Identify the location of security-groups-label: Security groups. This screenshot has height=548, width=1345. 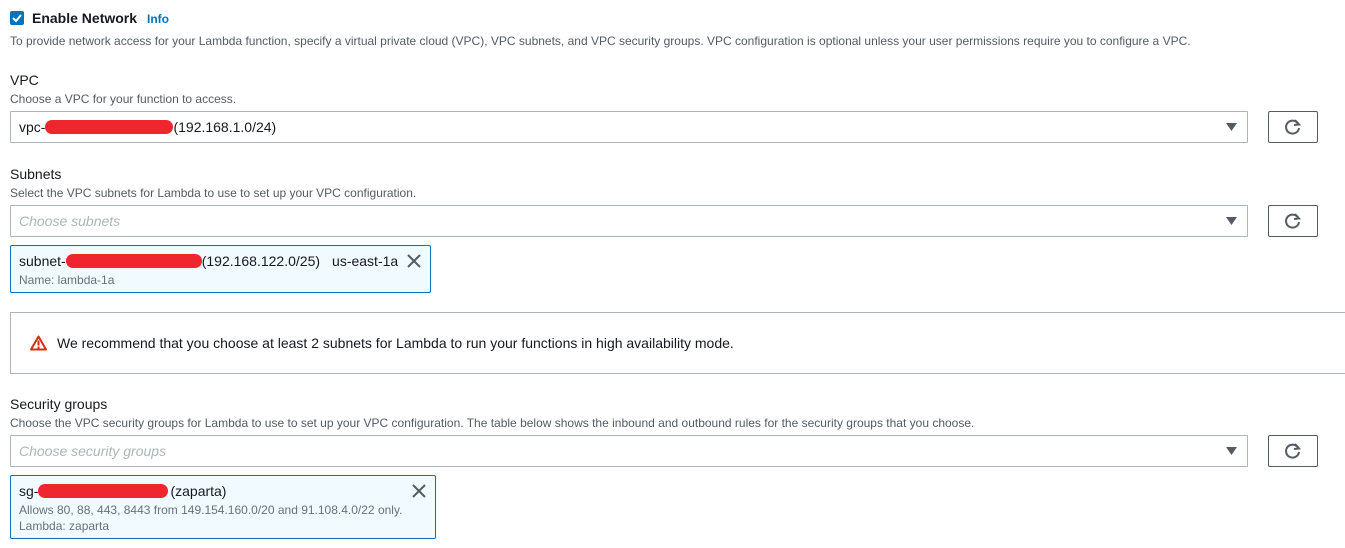
(59, 404).